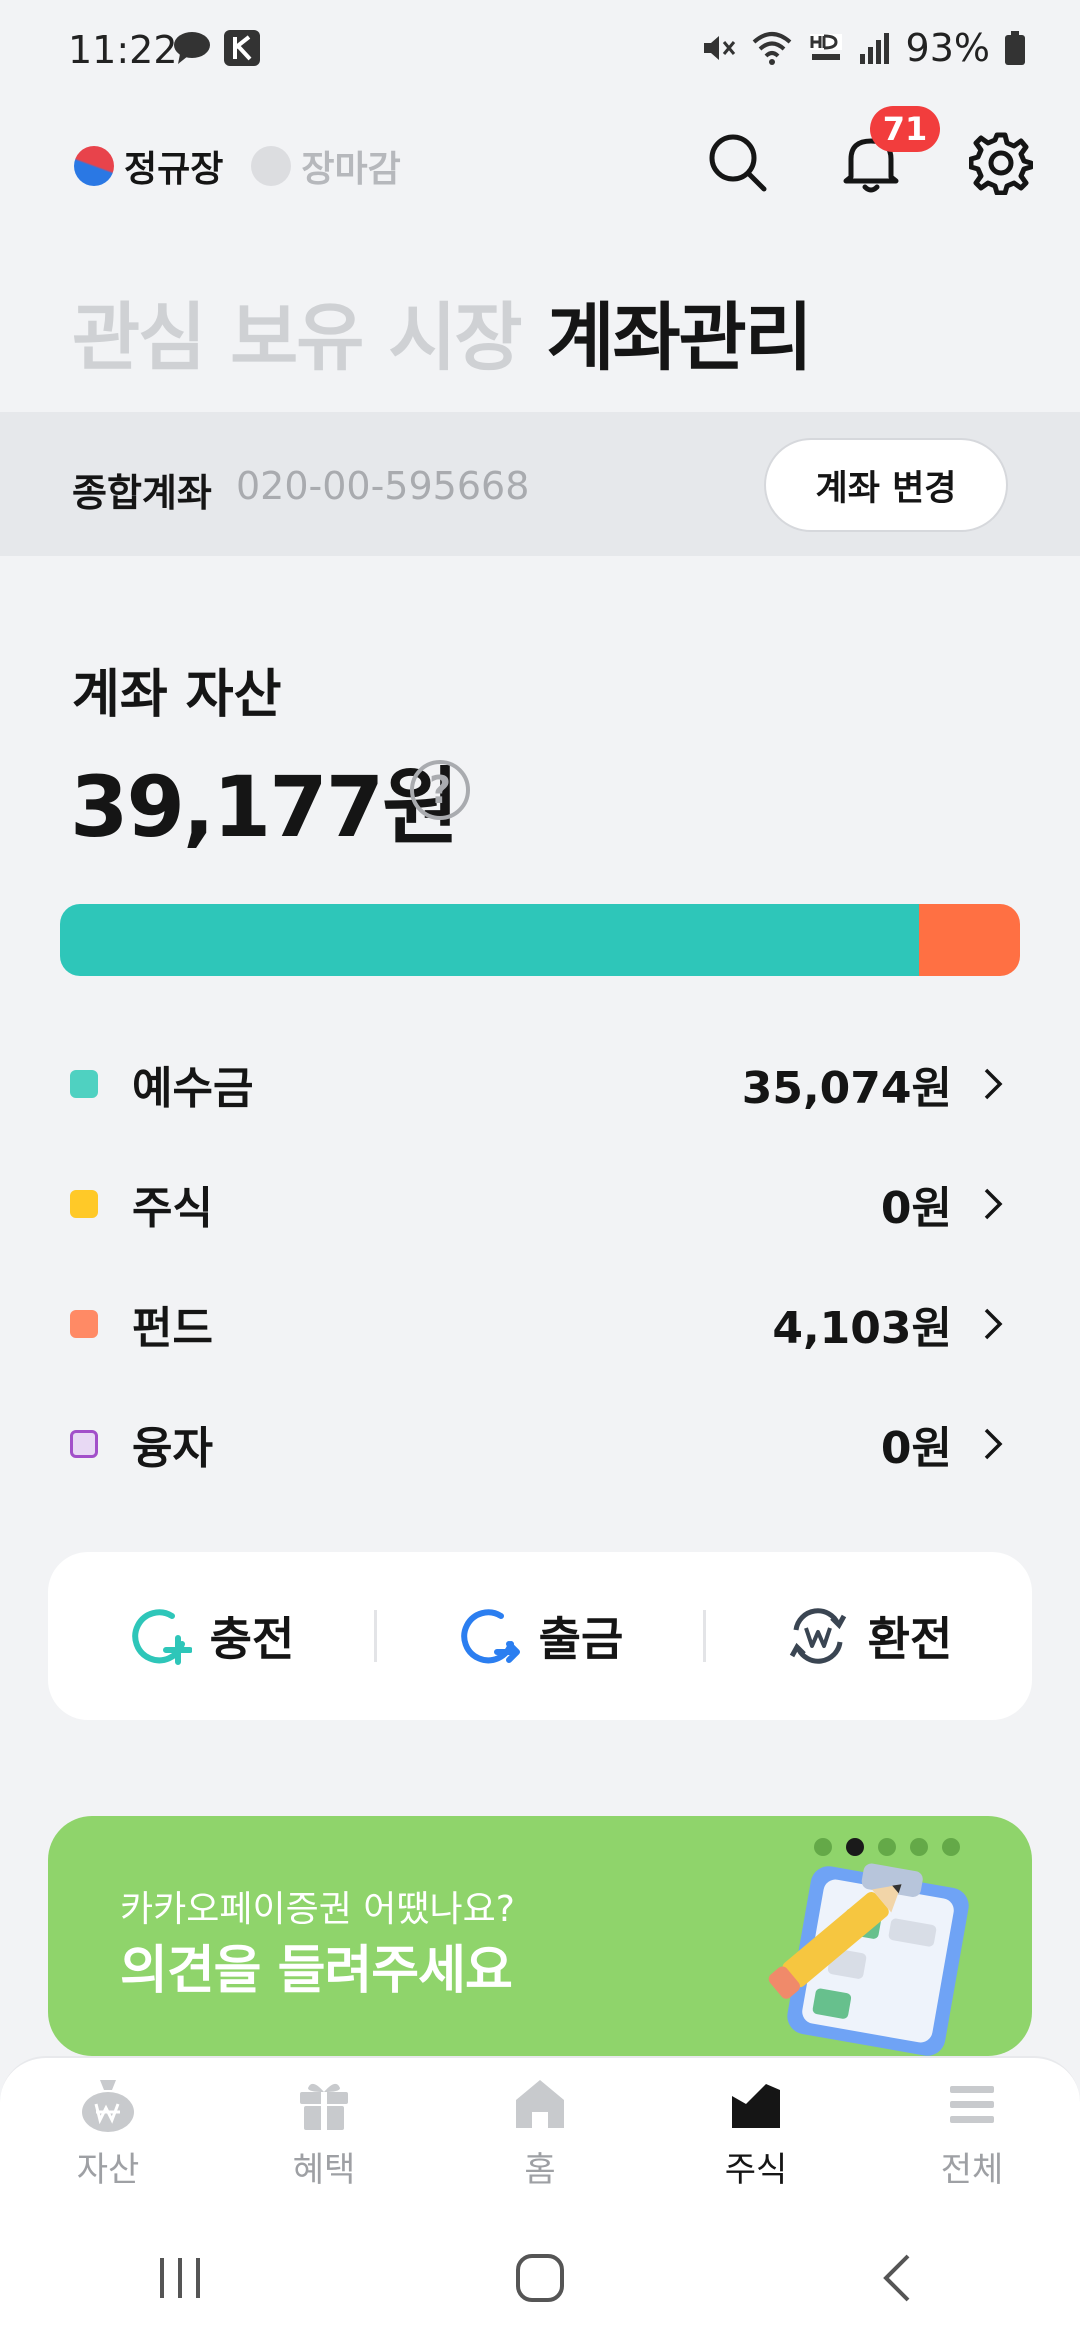 The image size is (1080, 2340). What do you see at coordinates (94, 166) in the screenshot?
I see `market-open-icon` at bounding box center [94, 166].